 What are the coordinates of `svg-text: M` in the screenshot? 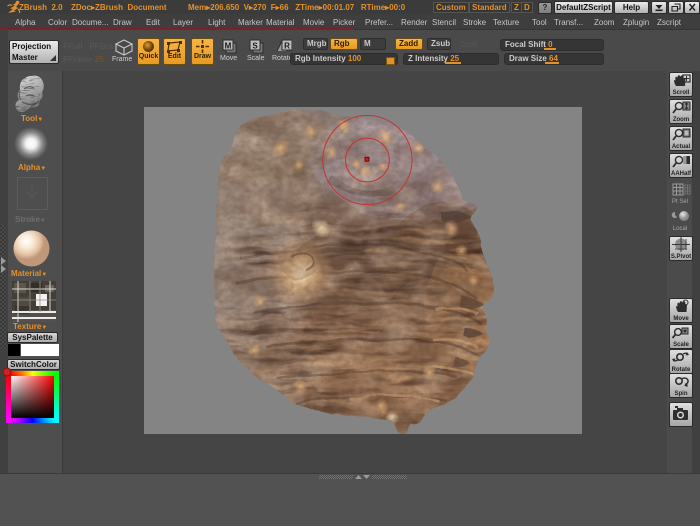 It's located at (228, 46).